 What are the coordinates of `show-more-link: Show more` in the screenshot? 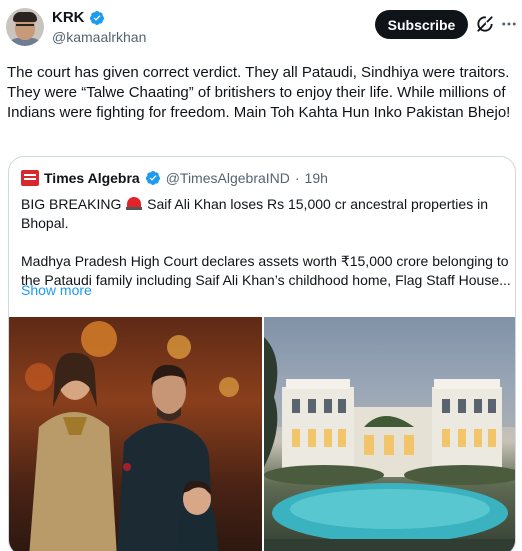 It's located at (56, 290).